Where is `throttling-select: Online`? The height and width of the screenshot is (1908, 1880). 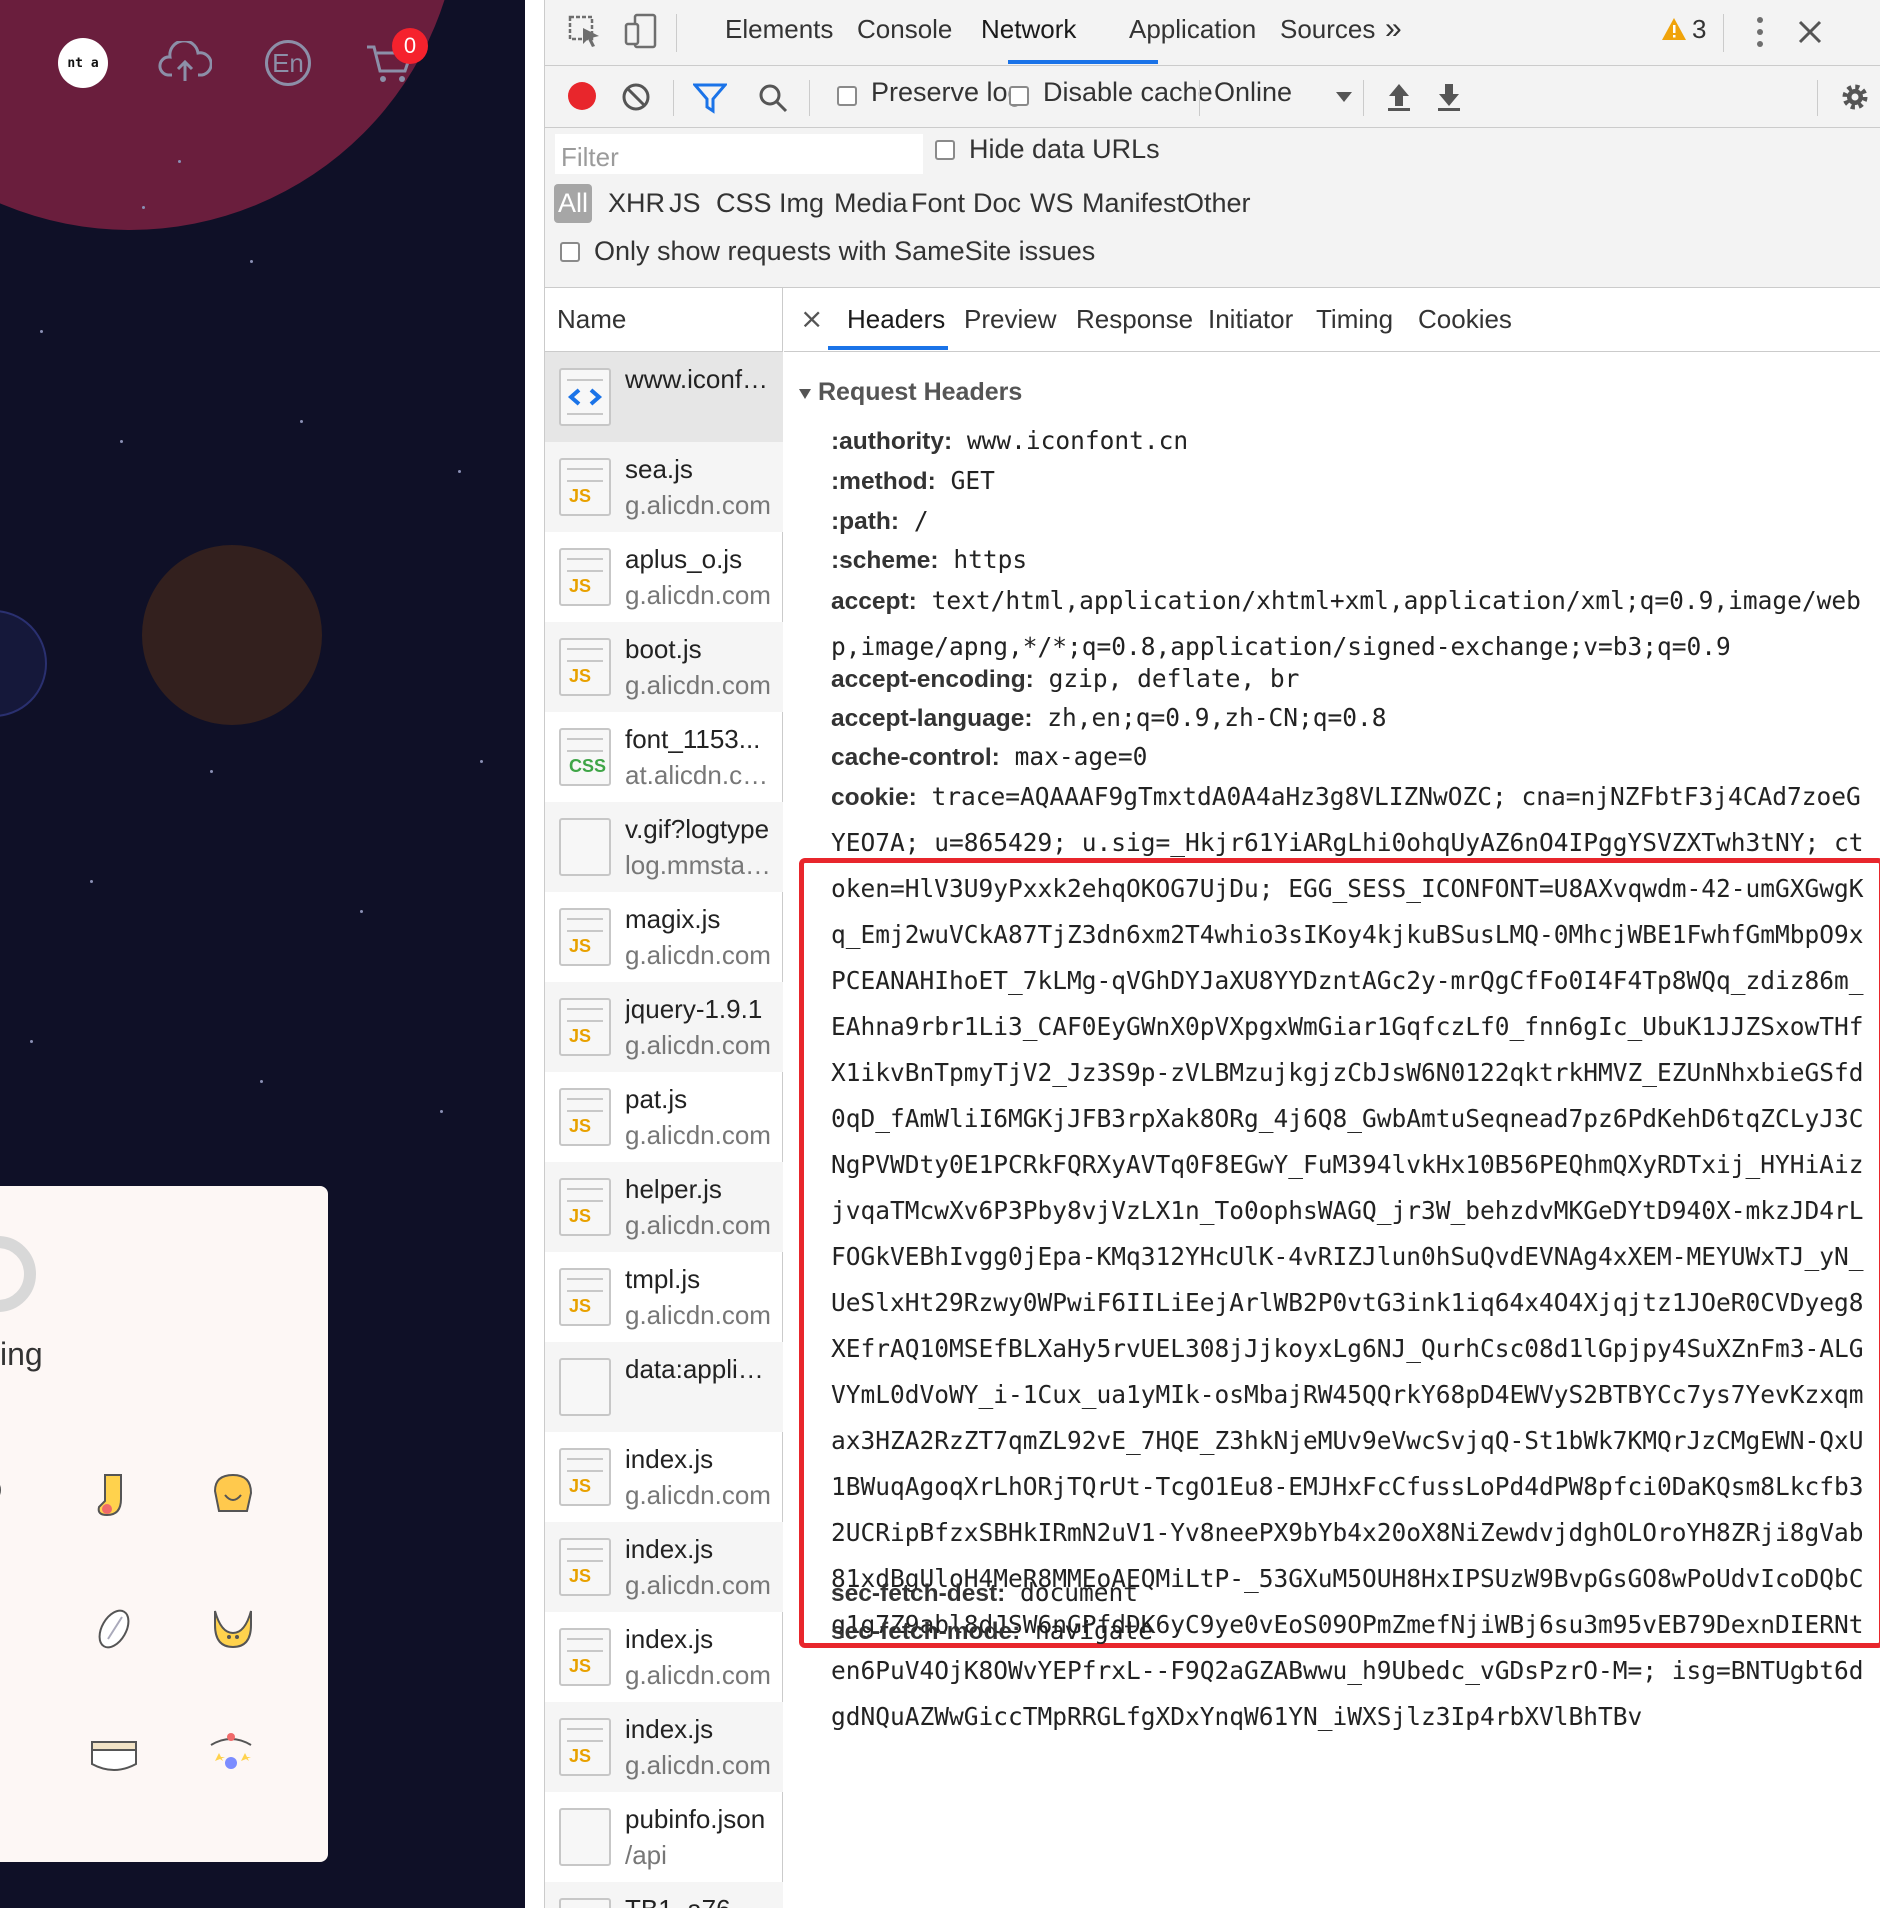
throttling-select: Online is located at coordinates (1253, 92).